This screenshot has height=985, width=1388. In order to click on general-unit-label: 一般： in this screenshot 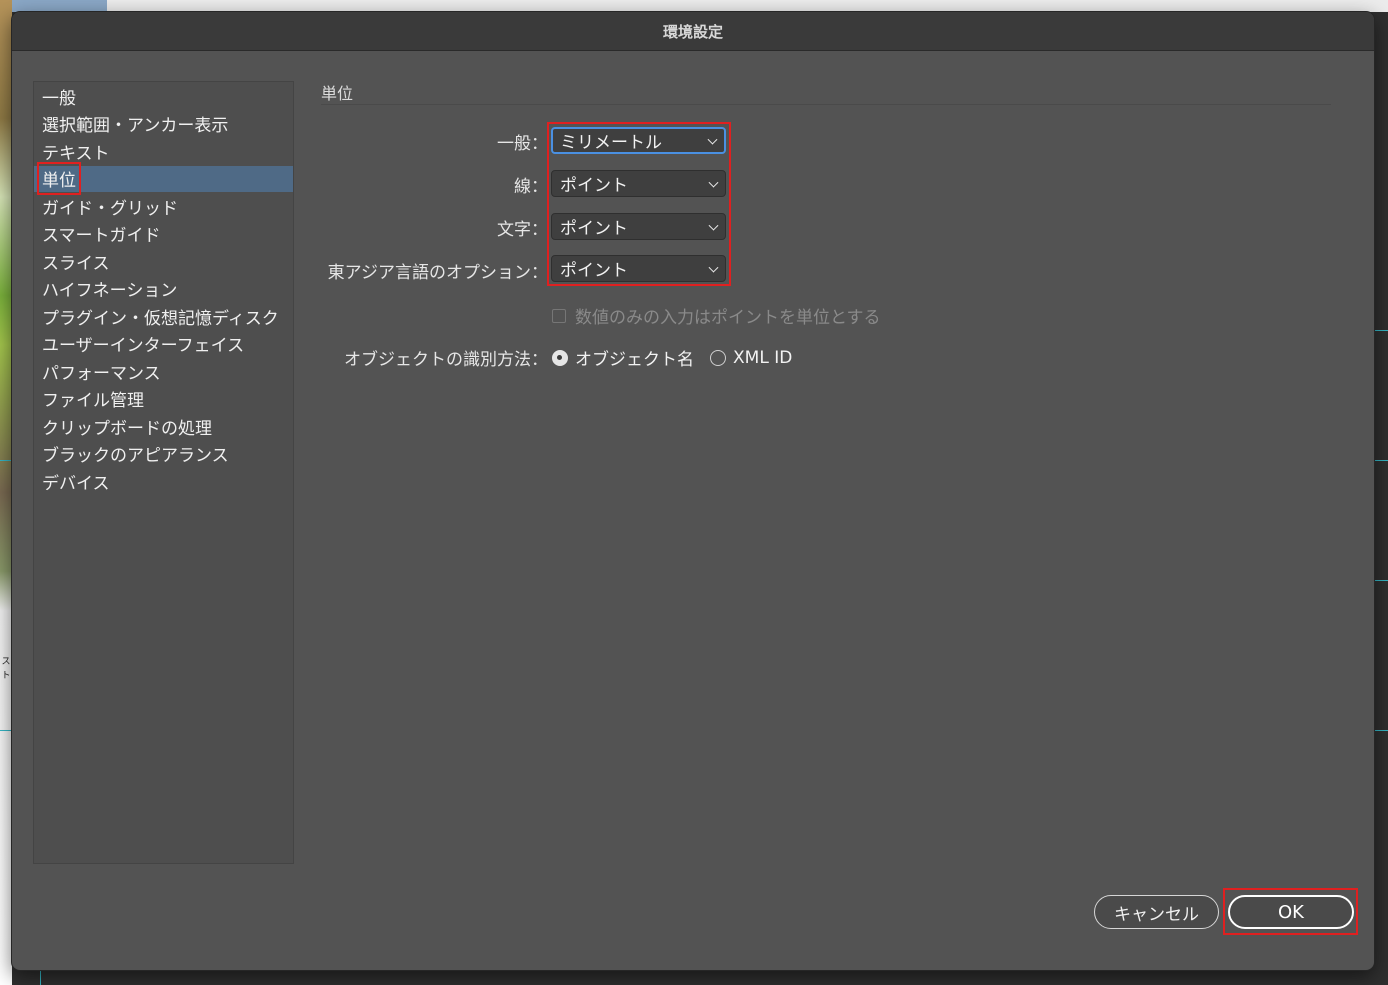, I will do `click(522, 144)`.